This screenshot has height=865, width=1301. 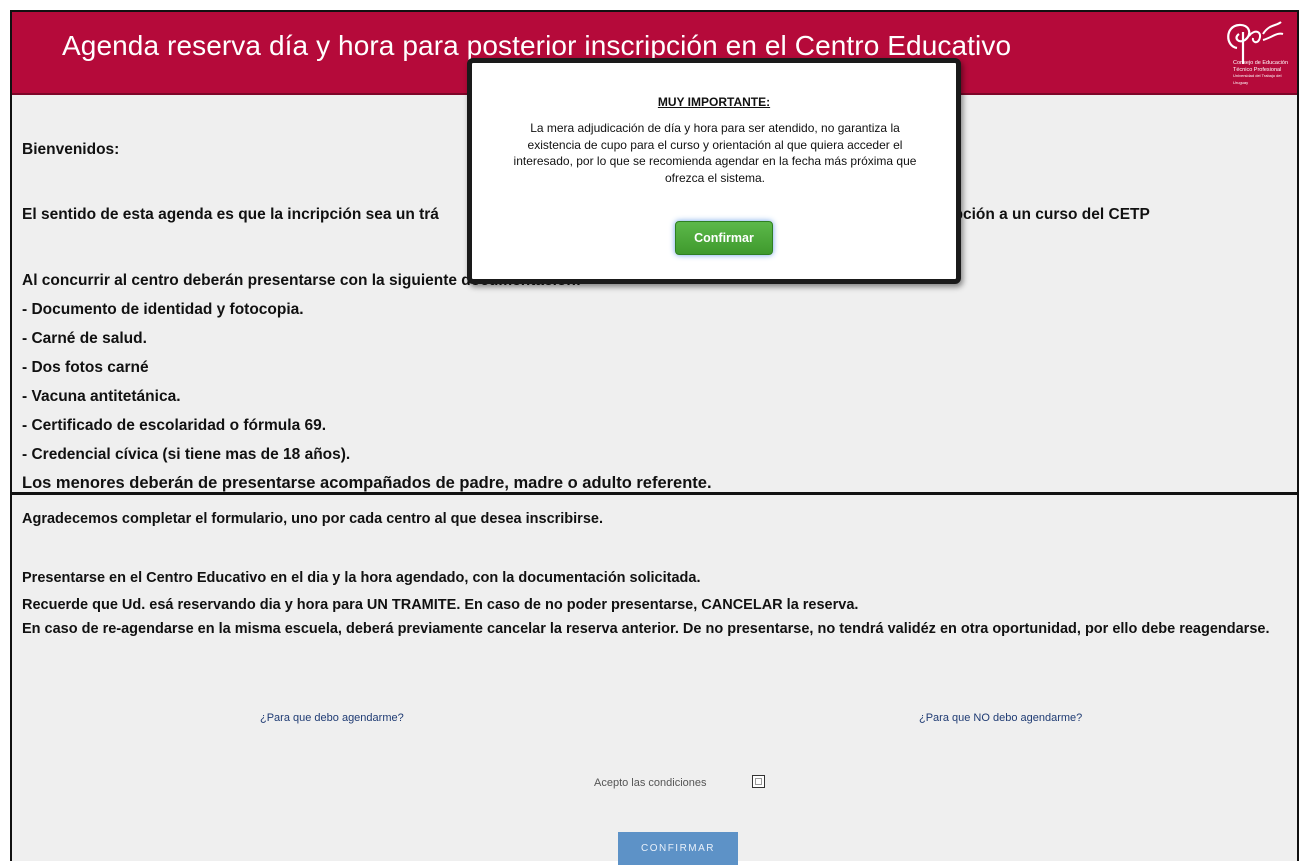 What do you see at coordinates (101, 396) in the screenshot?
I see `list-item: - Vacuna antitetánica.` at bounding box center [101, 396].